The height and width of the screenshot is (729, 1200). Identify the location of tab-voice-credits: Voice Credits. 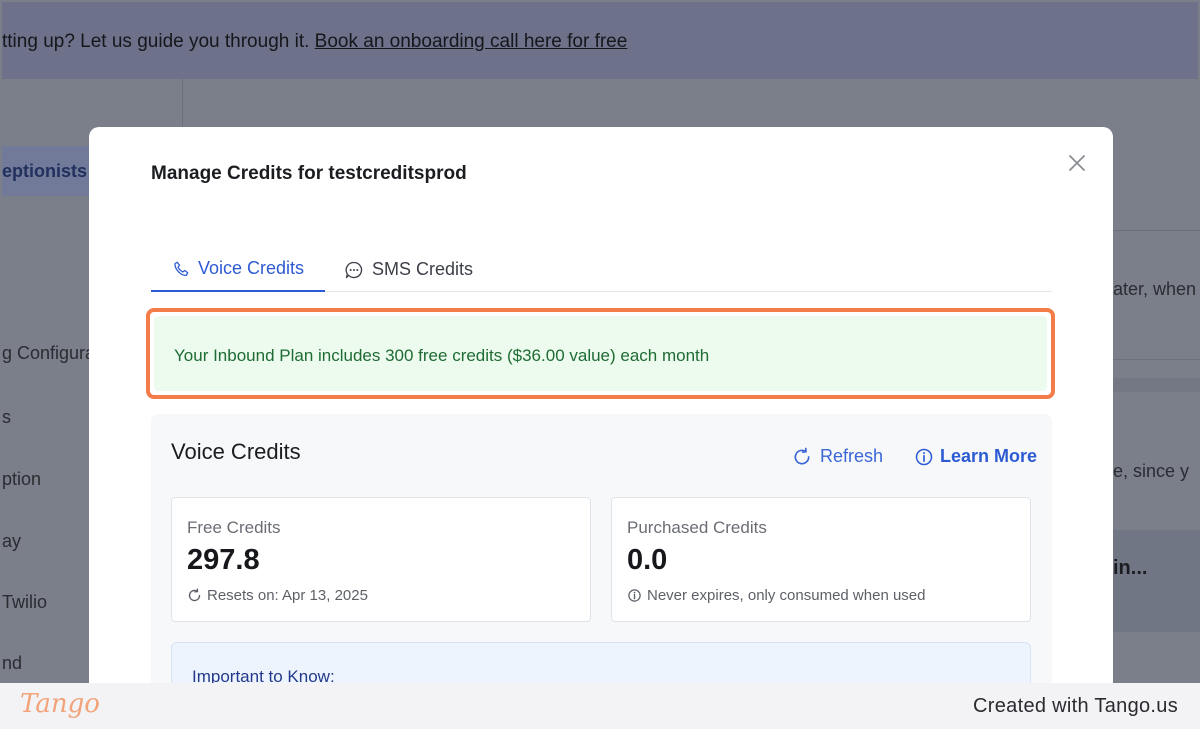
(238, 269).